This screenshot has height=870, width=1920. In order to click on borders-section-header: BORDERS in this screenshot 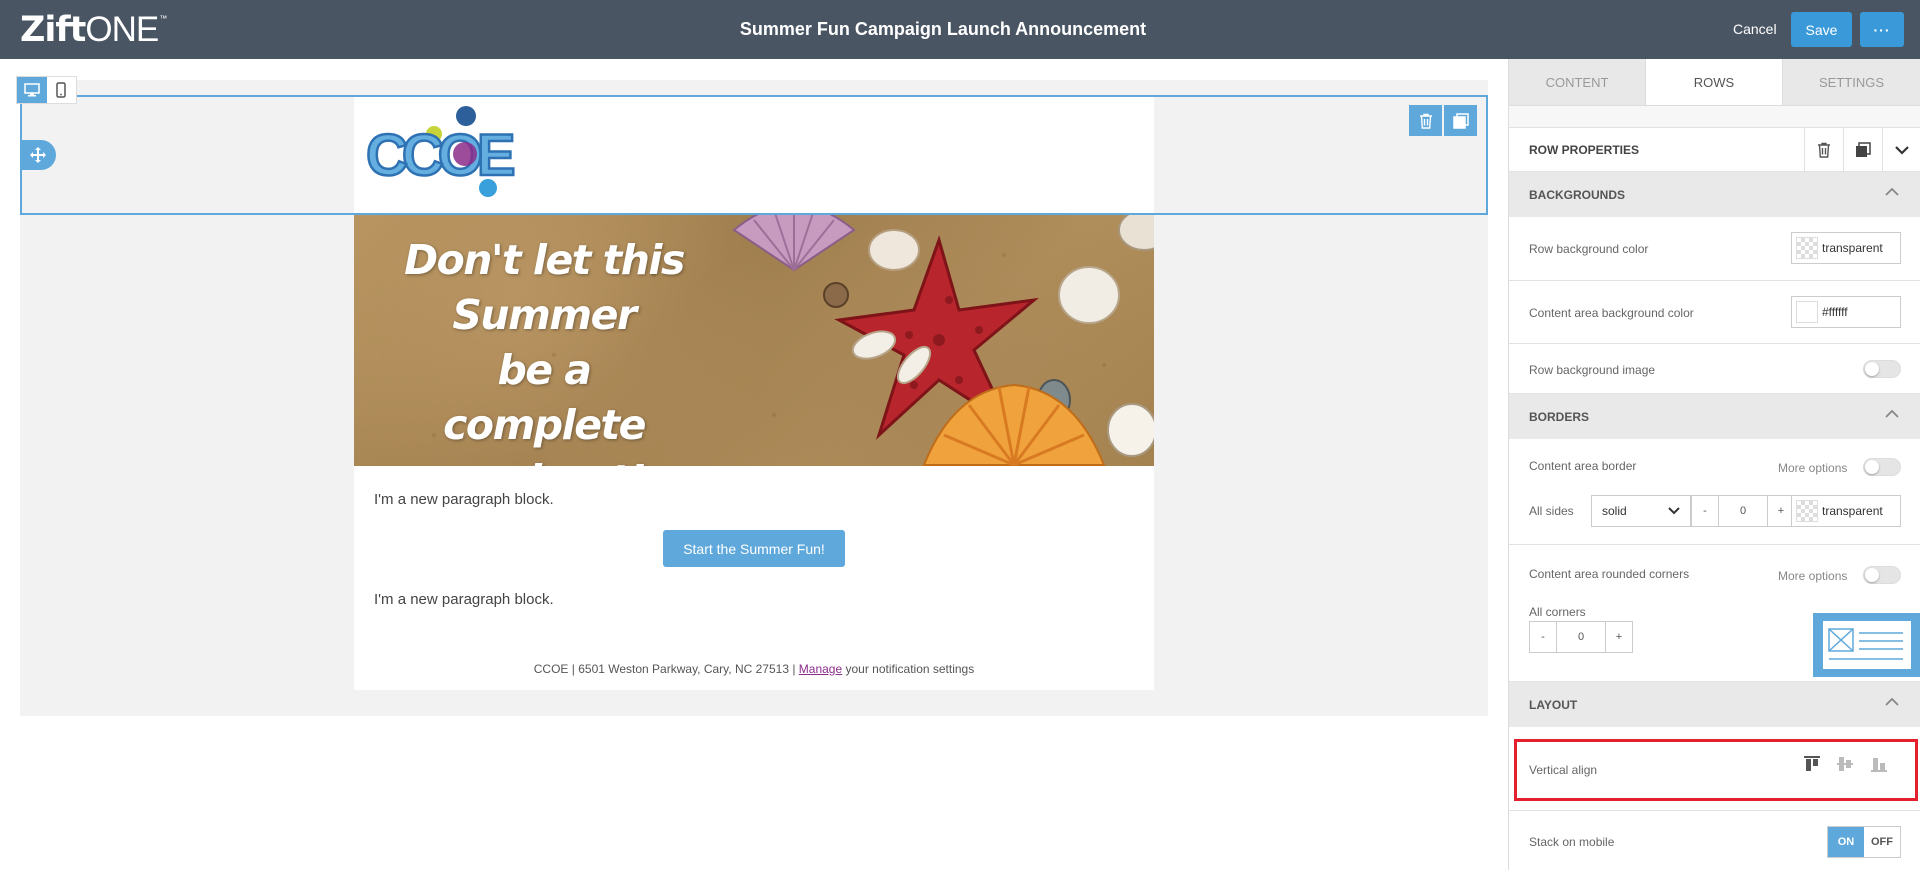, I will do `click(1714, 416)`.